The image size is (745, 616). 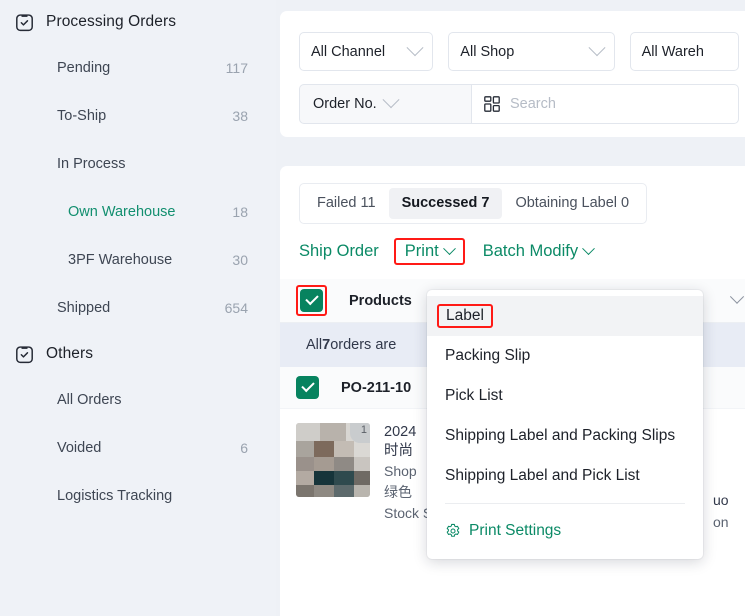 I want to click on sidebar-item-logistics-tracking: Logistics Tracking, so click(x=138, y=496).